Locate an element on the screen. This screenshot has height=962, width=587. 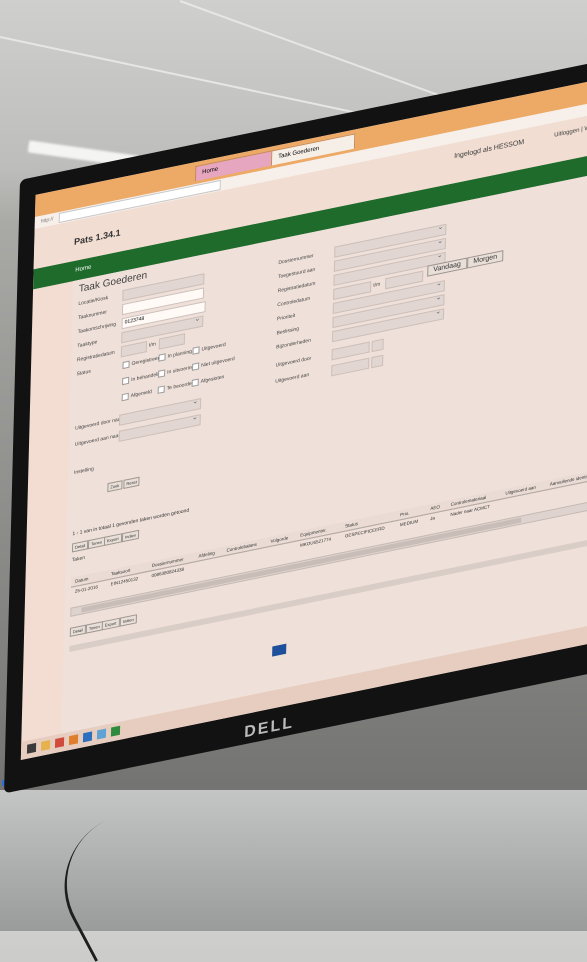
detail-button-bottom: Detail is located at coordinates (78, 630).